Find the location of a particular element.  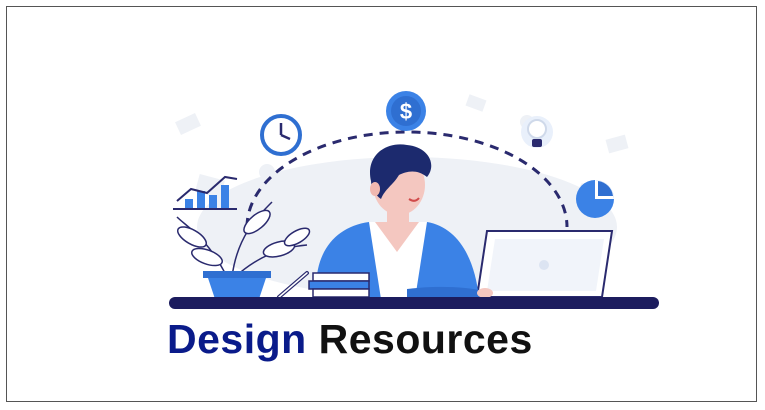

desk is located at coordinates (414, 303).